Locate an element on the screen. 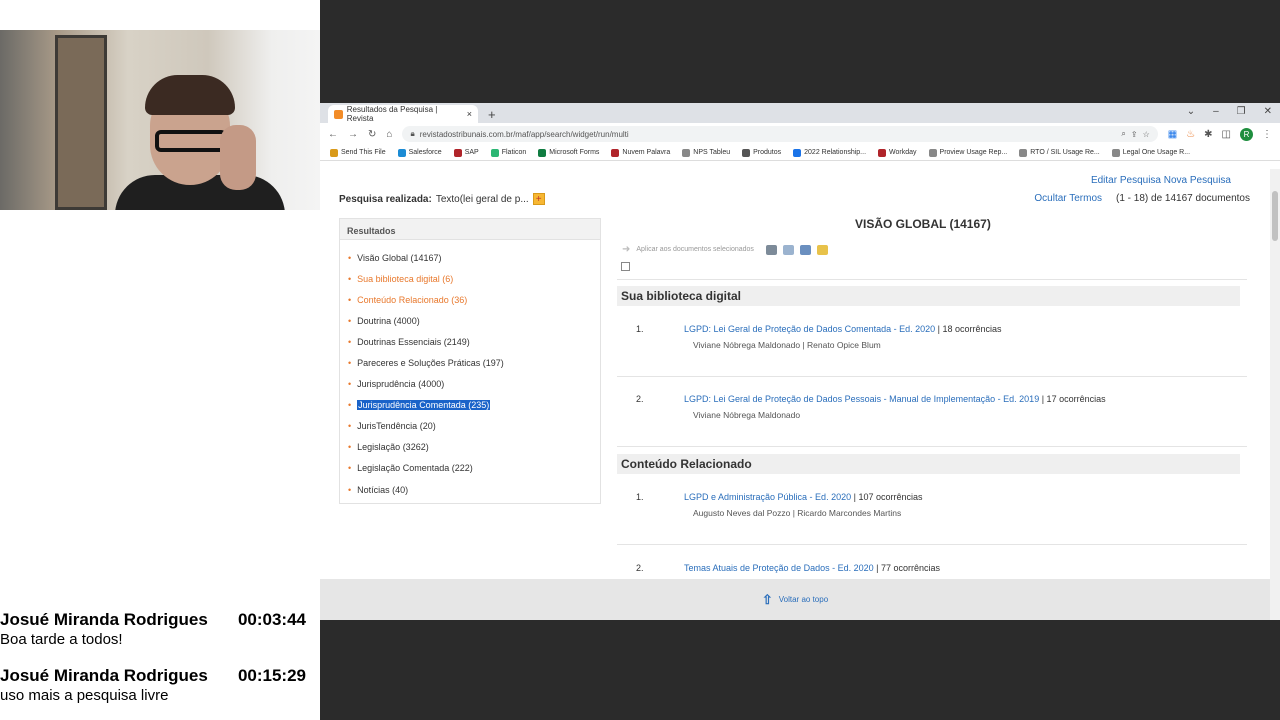 This screenshot has width=1280, height=720. minimize-icon: – is located at coordinates (1216, 111).